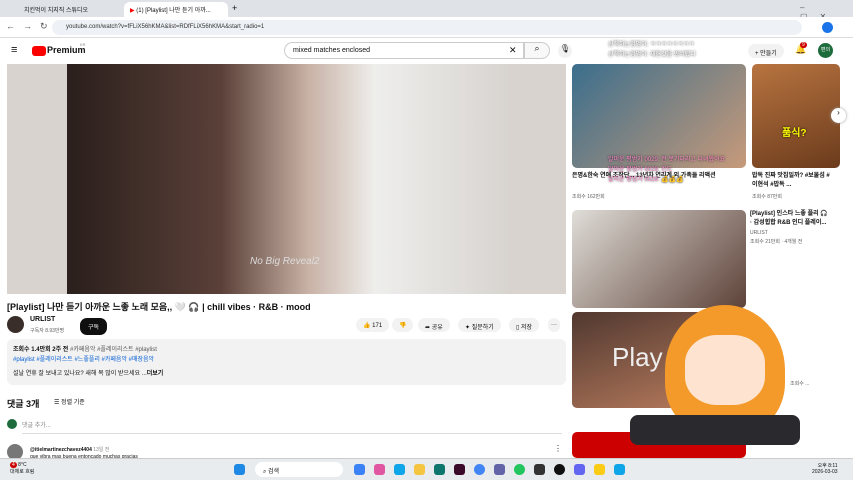 The width and height of the screenshot is (853, 480). Describe the element at coordinates (73, 403) in the screenshot. I see `sort-label: 정렬 기준` at that location.